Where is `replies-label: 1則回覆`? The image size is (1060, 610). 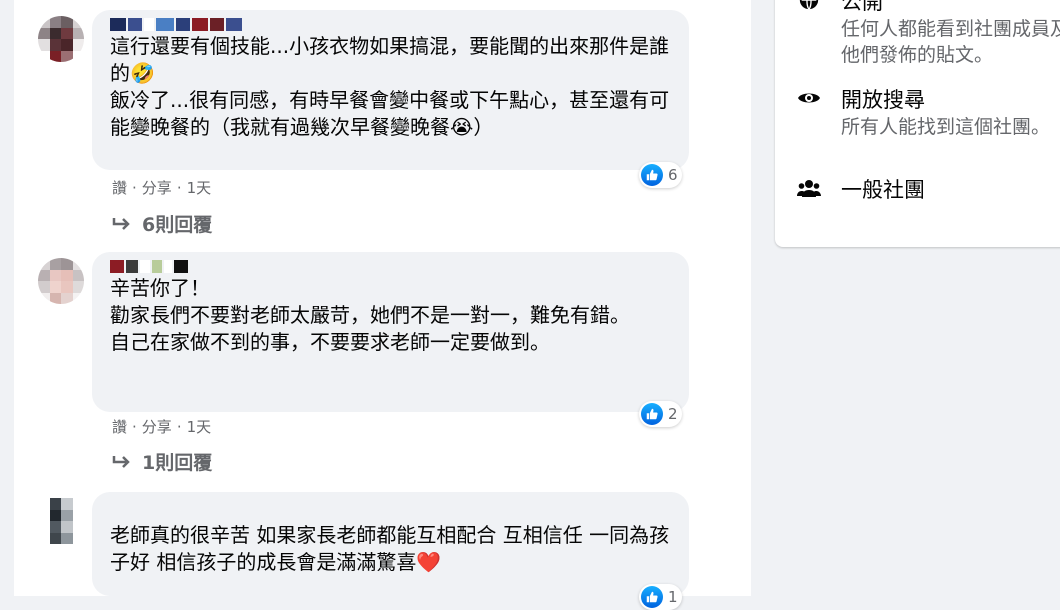 replies-label: 1則回覆 is located at coordinates (177, 463).